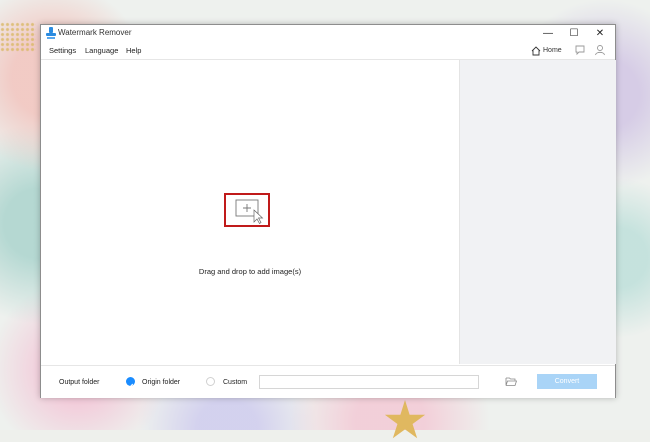 The width and height of the screenshot is (650, 442). Describe the element at coordinates (18, 37) in the screenshot. I see `background-glitter` at that location.